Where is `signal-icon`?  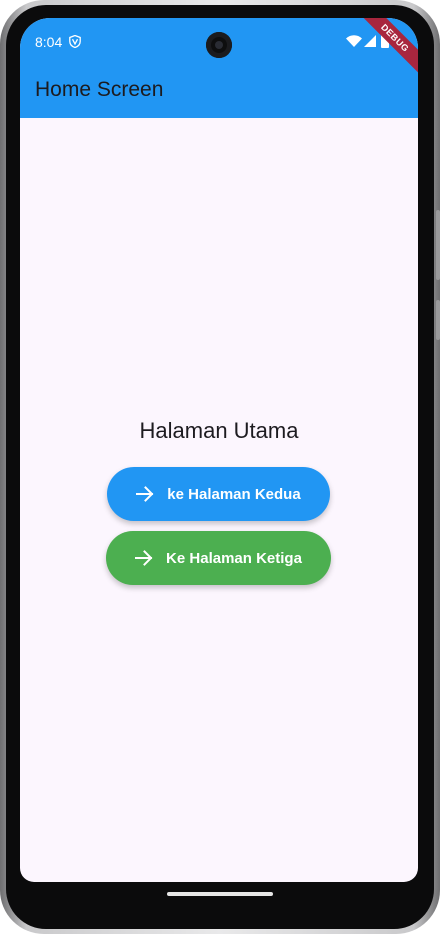
signal-icon is located at coordinates (370, 41).